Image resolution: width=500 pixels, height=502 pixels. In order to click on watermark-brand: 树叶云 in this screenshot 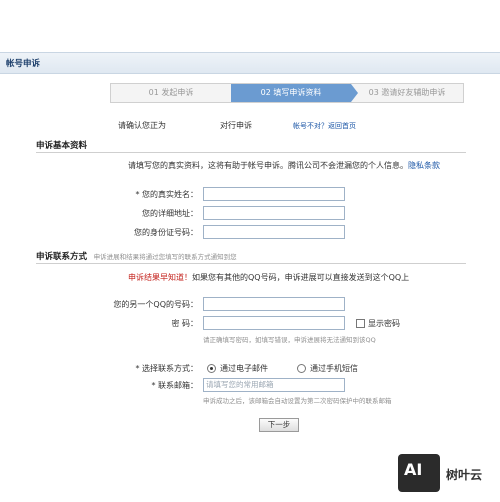, I will do `click(464, 475)`.